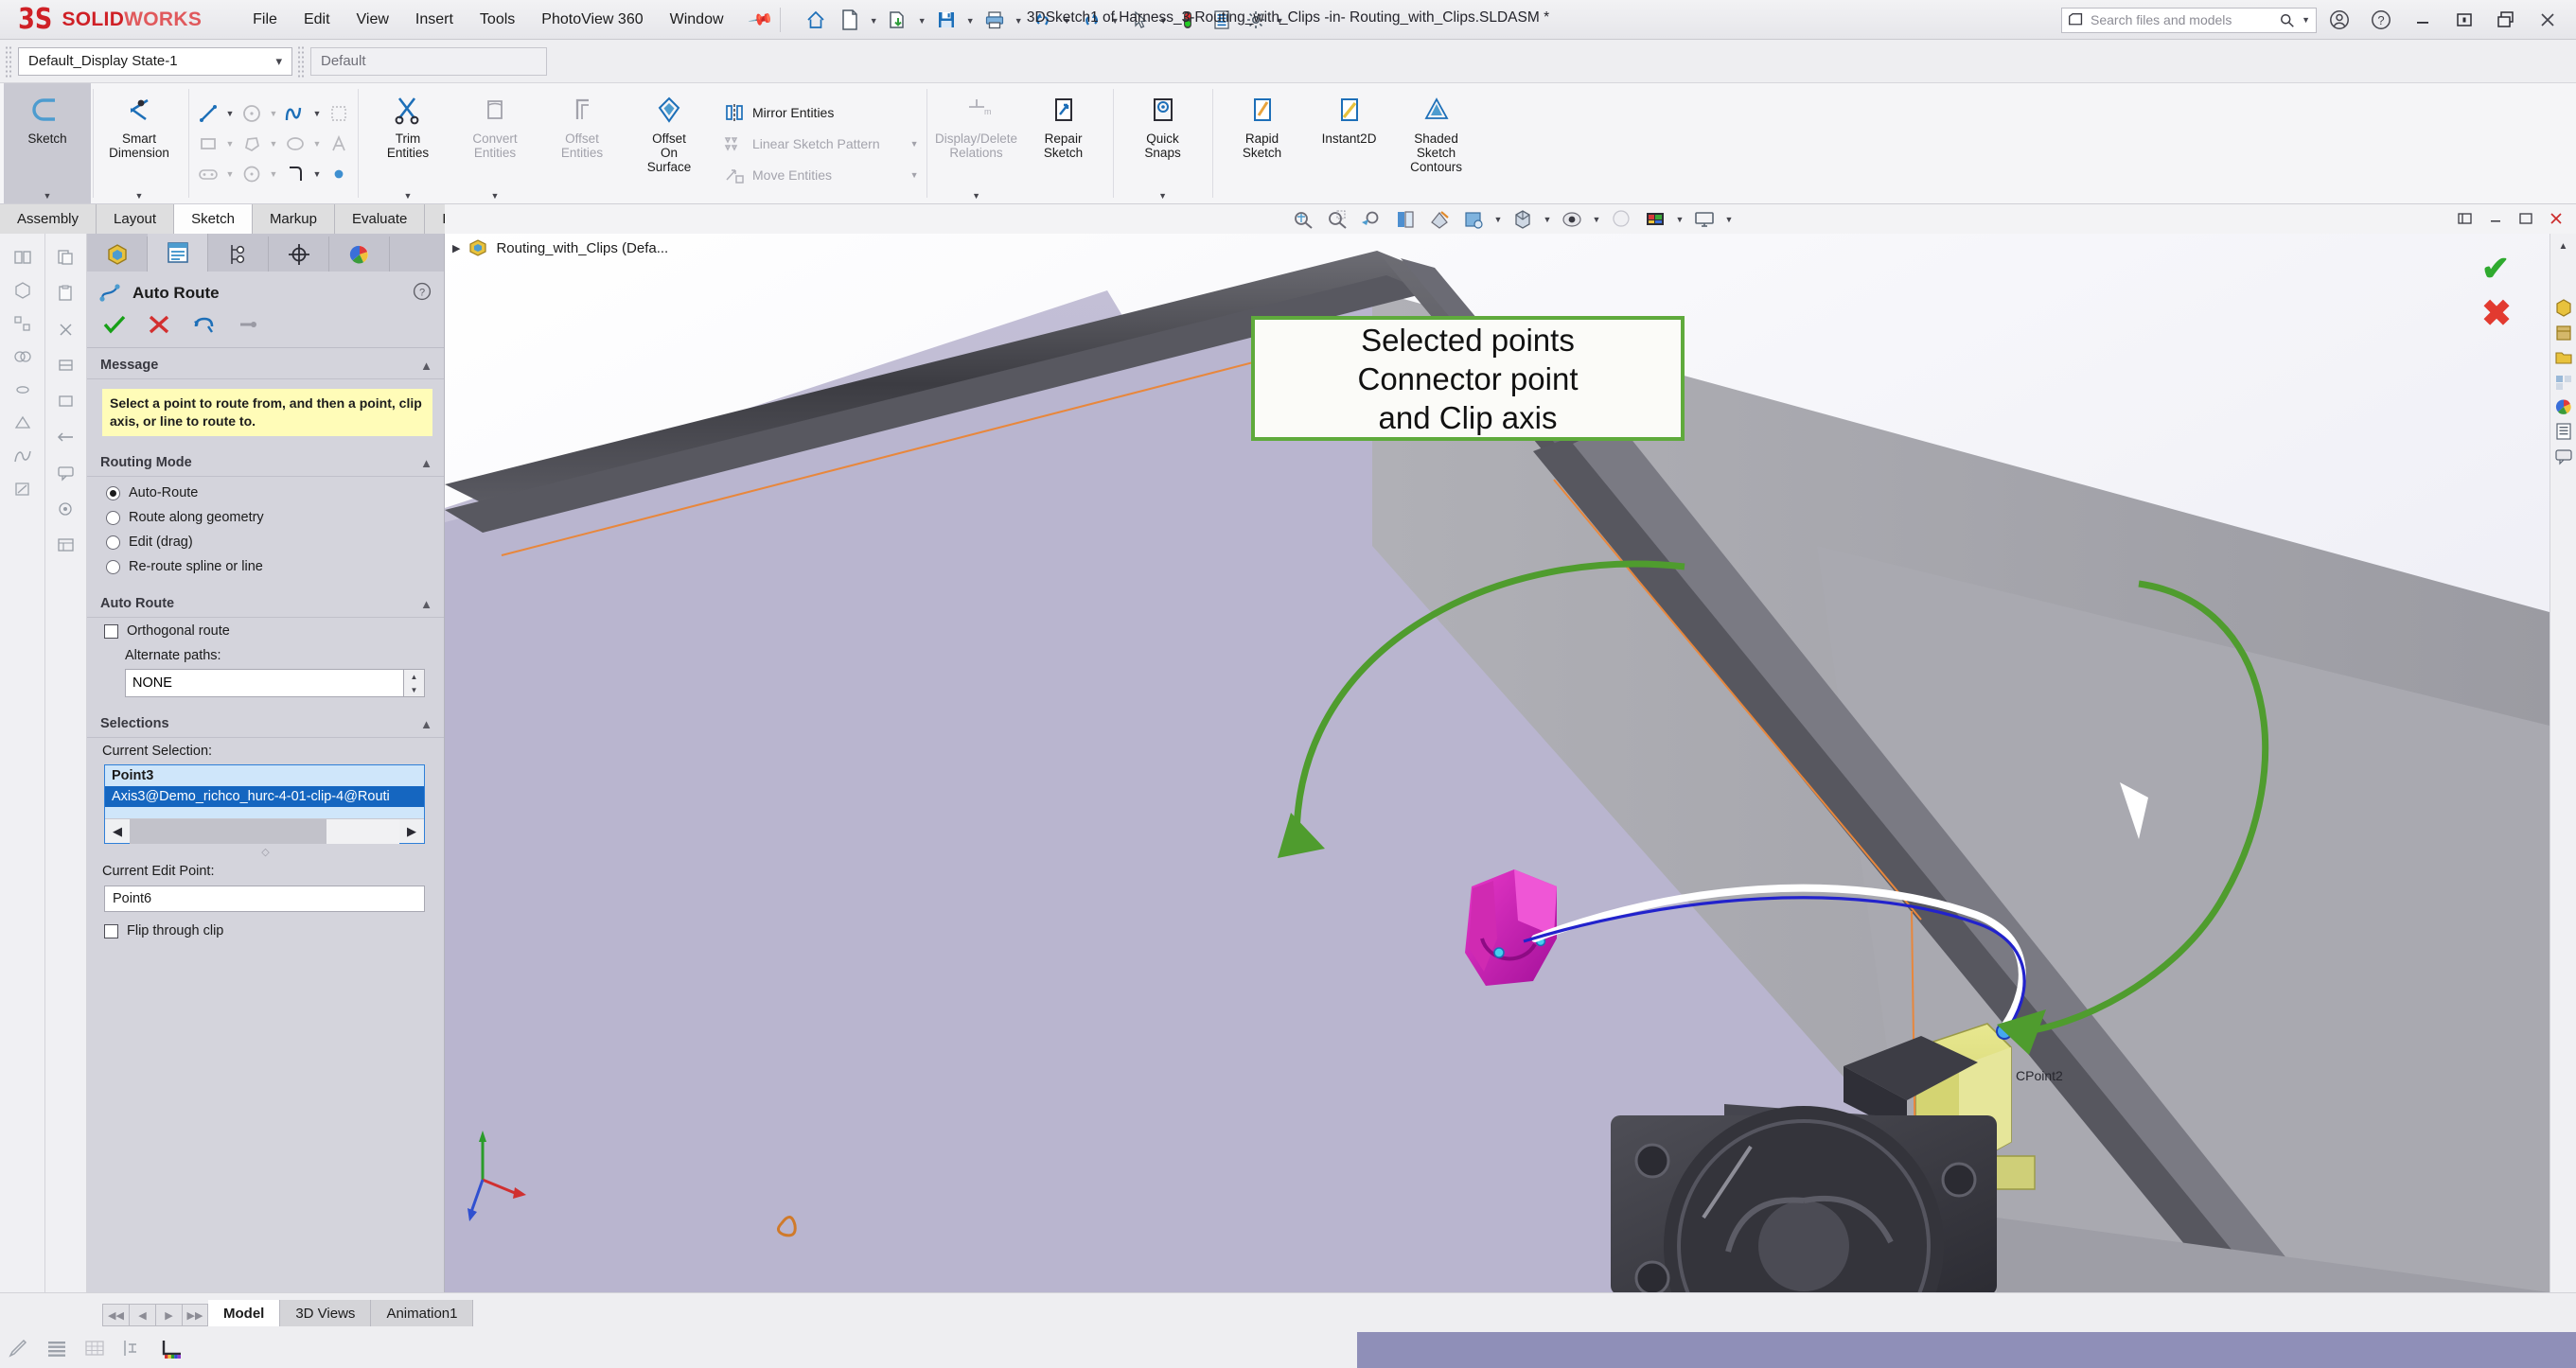 The width and height of the screenshot is (2576, 1368). What do you see at coordinates (1473, 219) in the screenshot?
I see `display-style-icon` at bounding box center [1473, 219].